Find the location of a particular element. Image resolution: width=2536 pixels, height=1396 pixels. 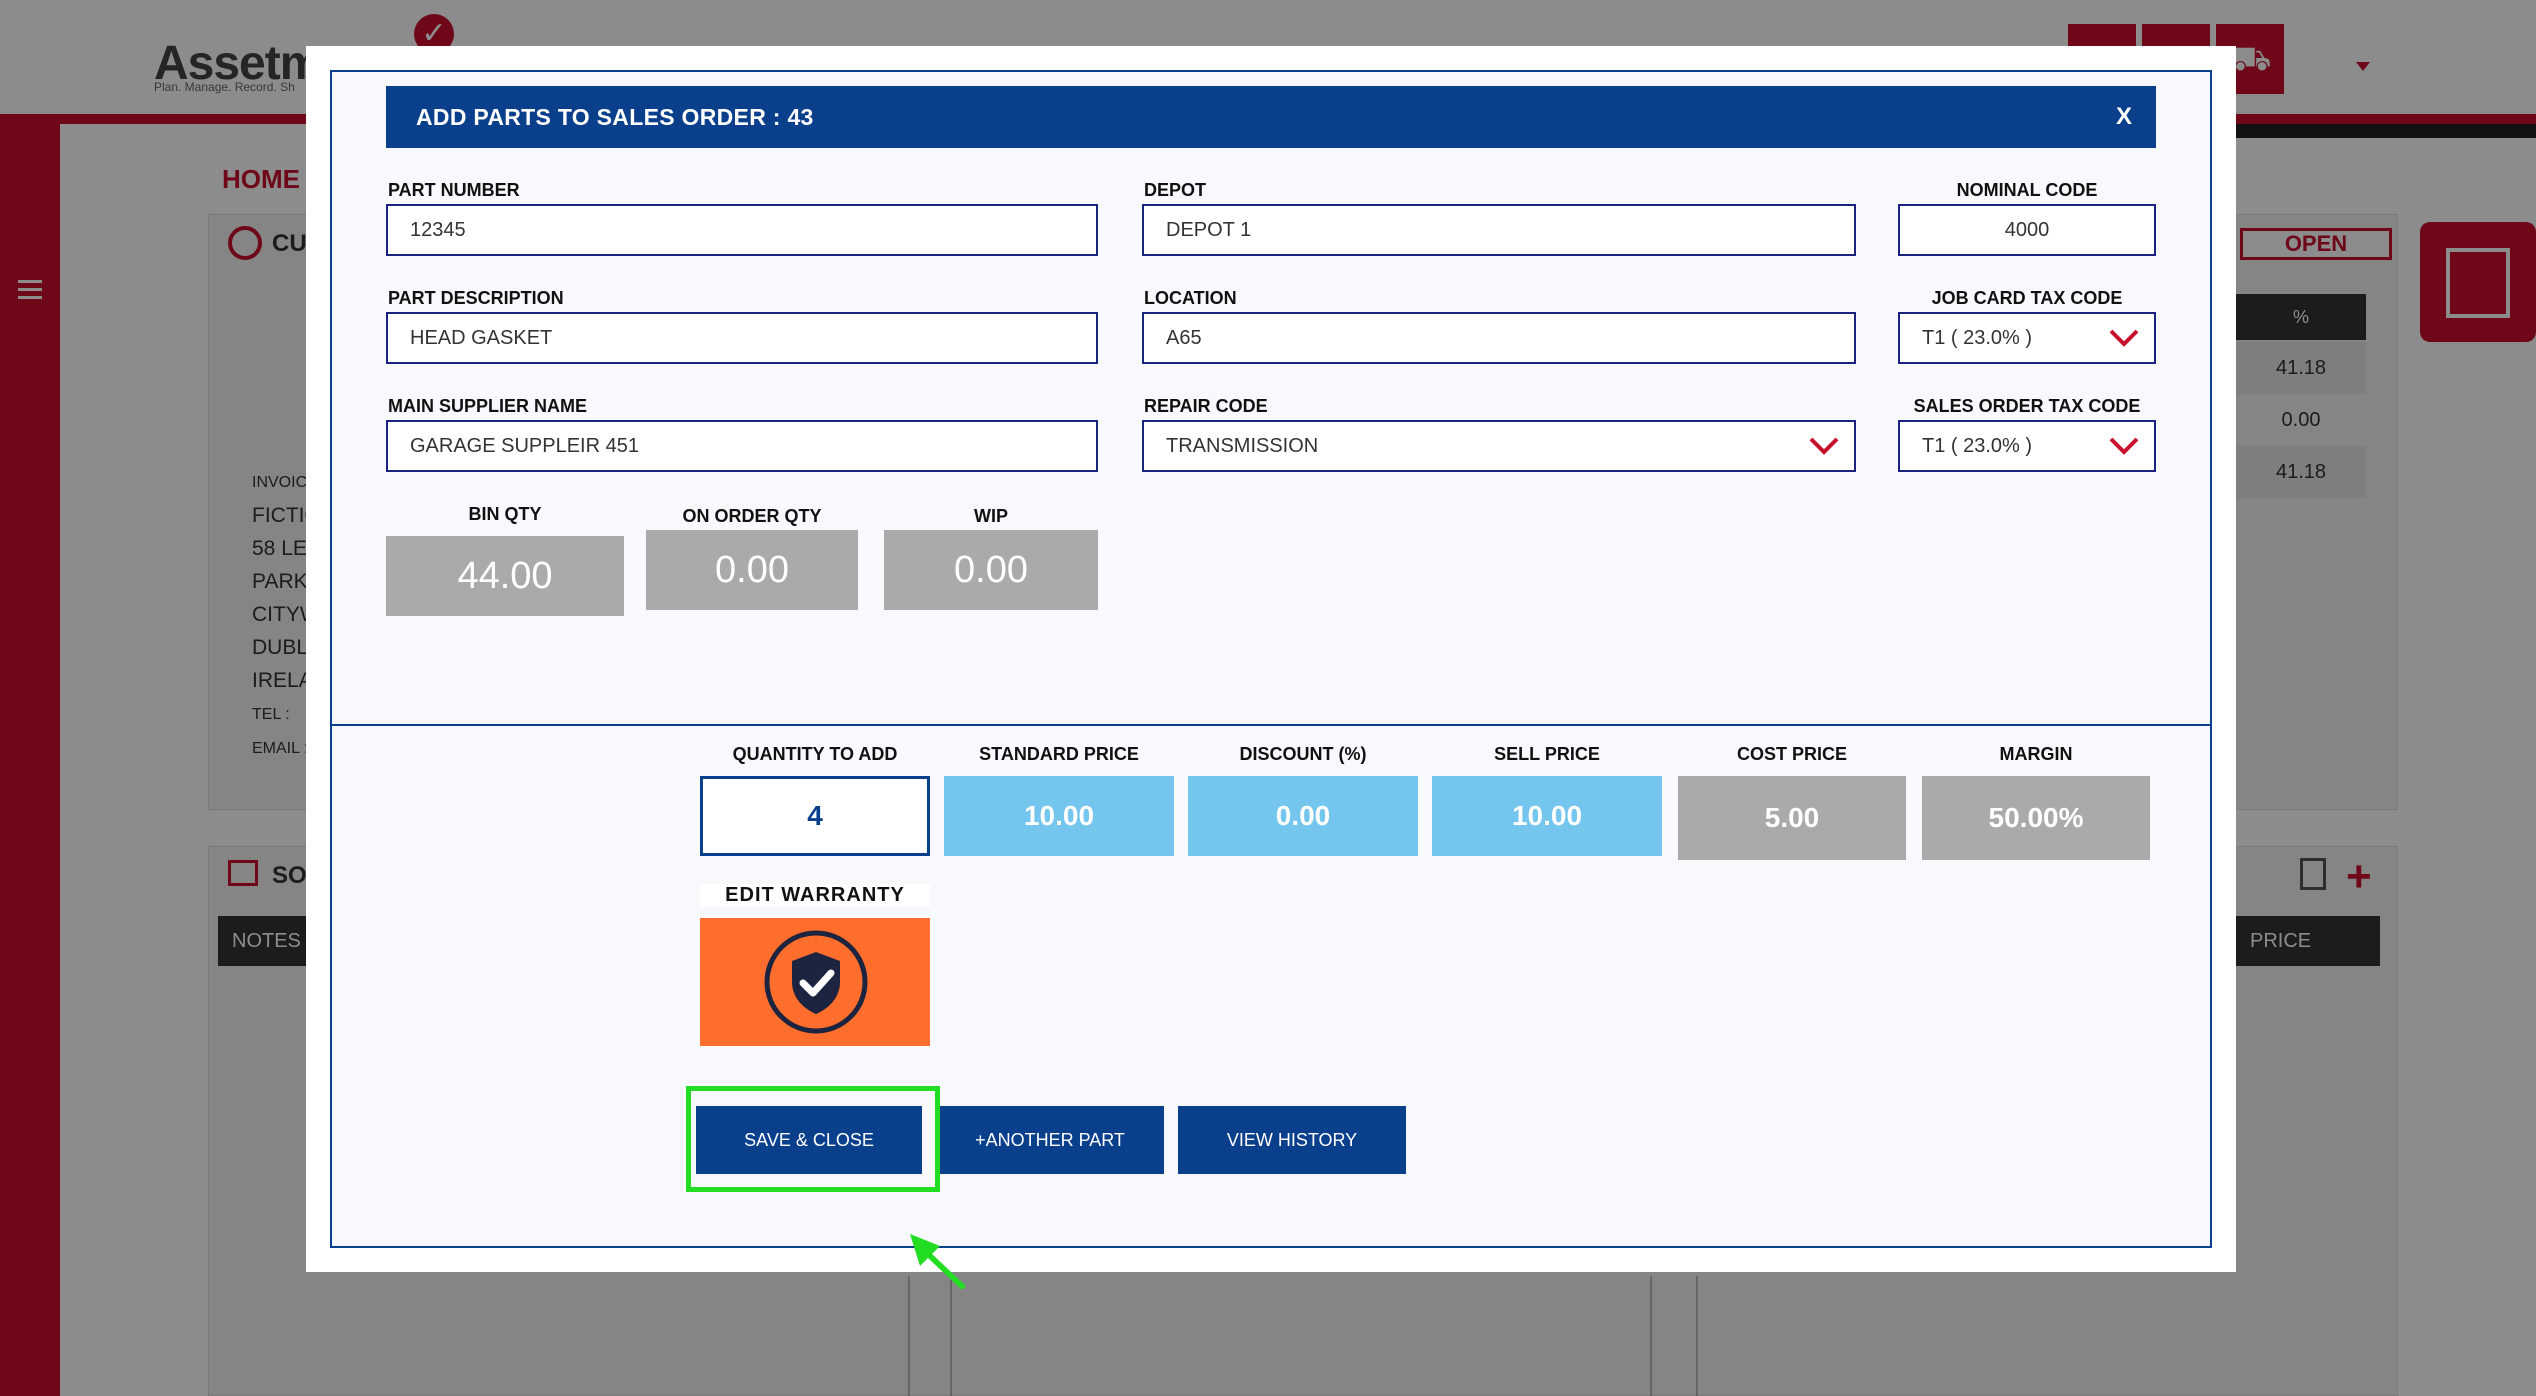

standard-price-field: 10.00 is located at coordinates (1059, 816).